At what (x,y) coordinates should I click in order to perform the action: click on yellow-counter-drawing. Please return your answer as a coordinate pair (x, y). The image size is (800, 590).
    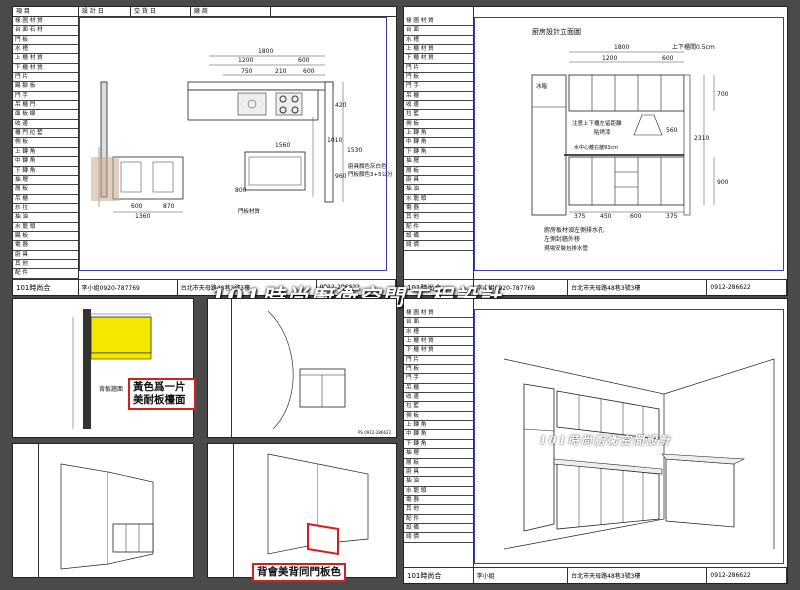
    Looking at the image, I should click on (112, 369).